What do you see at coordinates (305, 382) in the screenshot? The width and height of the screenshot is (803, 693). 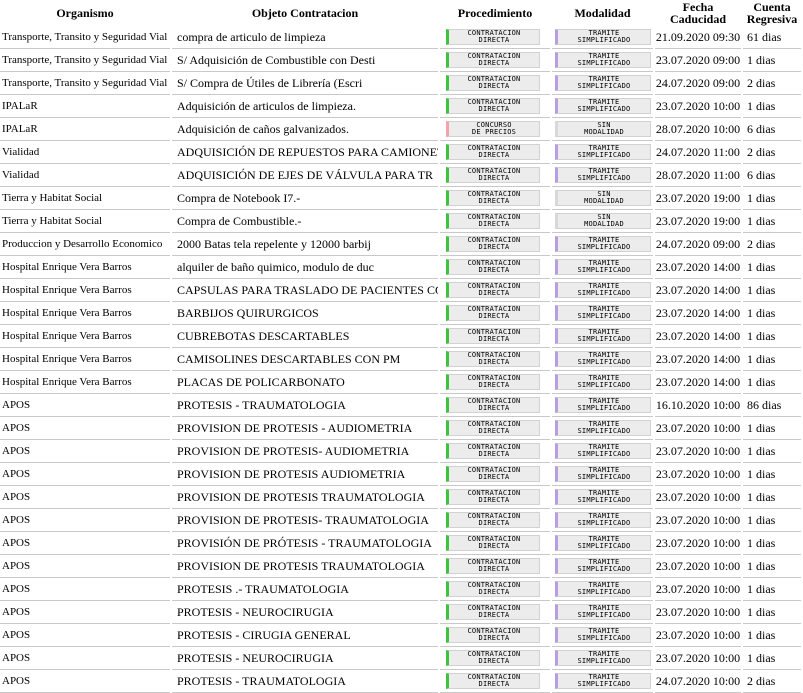 I see `cell-objeto: PLACAS DE POLICARBONATO` at bounding box center [305, 382].